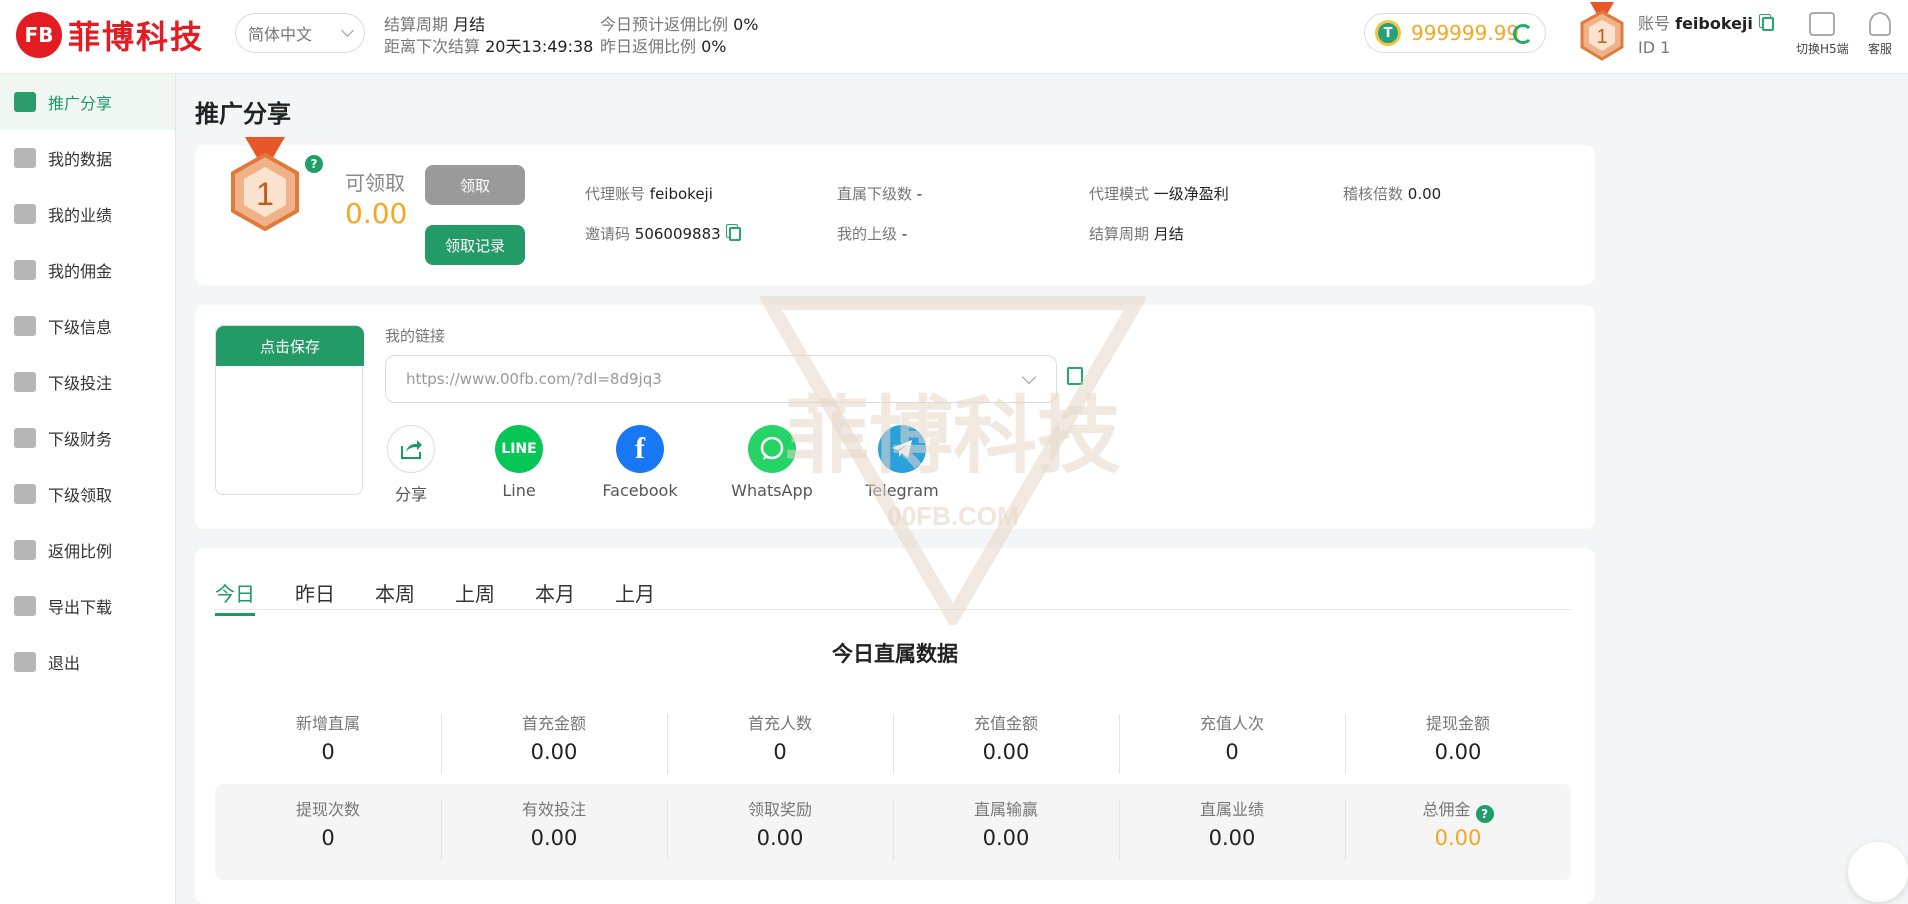  I want to click on superior-info: 我的上级 -, so click(872, 233).